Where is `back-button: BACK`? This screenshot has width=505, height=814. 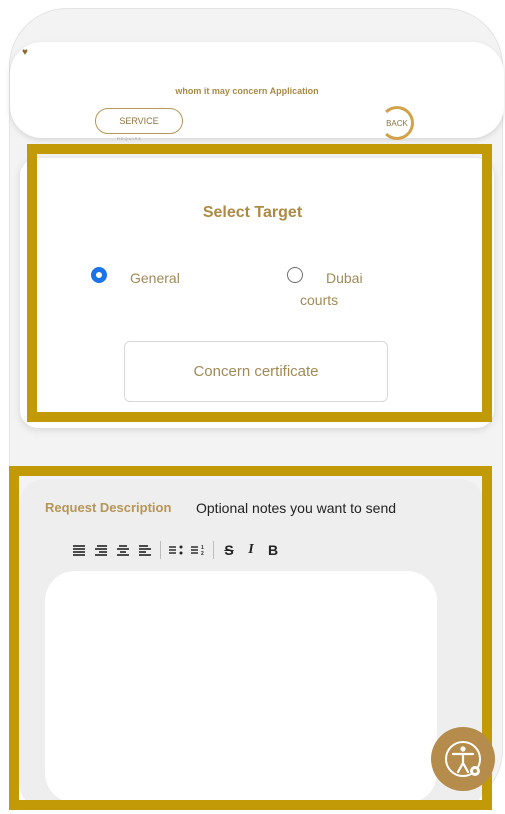
back-button: BACK is located at coordinates (397, 123).